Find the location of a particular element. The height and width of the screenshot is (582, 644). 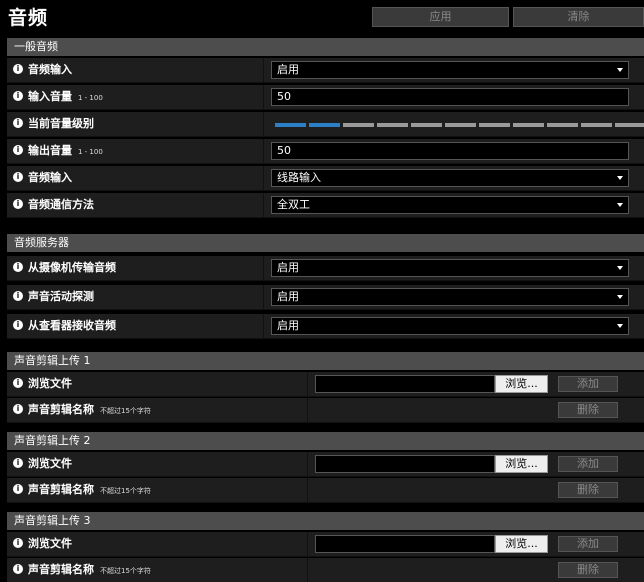

comm-method-value: 全双工 is located at coordinates (293, 204).